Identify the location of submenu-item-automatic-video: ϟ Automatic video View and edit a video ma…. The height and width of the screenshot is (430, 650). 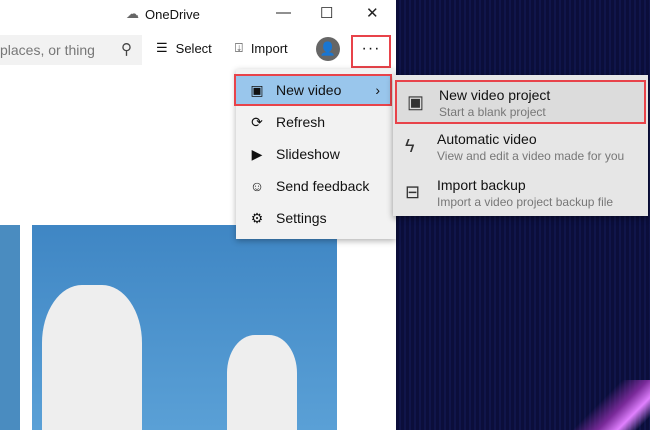
(520, 148).